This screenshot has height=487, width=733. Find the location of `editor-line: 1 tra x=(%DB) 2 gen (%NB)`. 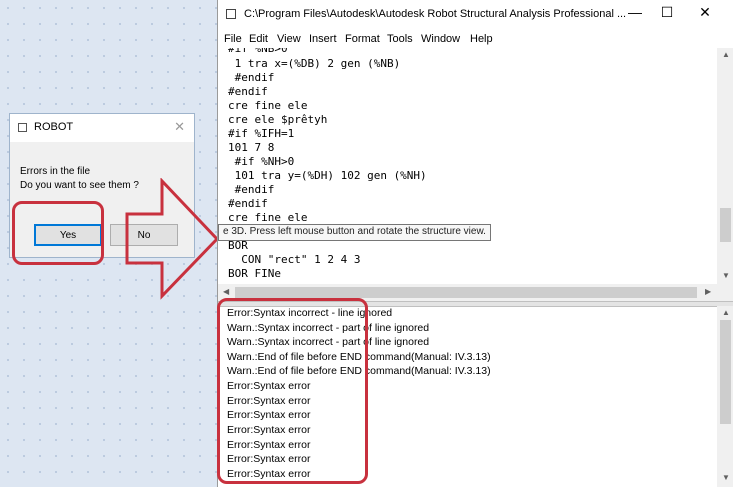

editor-line: 1 tra x=(%DB) 2 gen (%NB) is located at coordinates (314, 63).